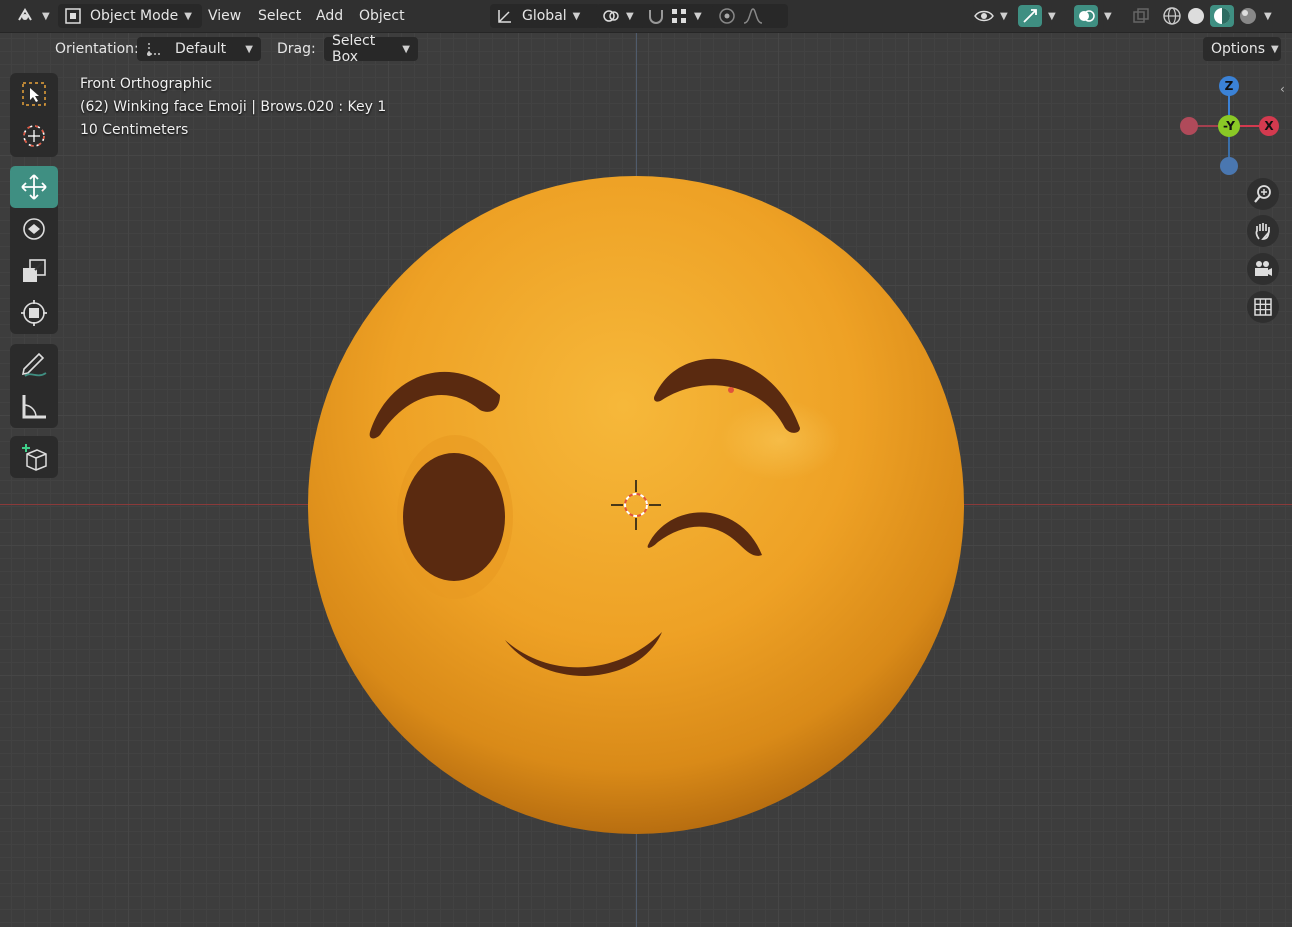 The height and width of the screenshot is (927, 1292). I want to click on annotate-icon, so click(34, 364).